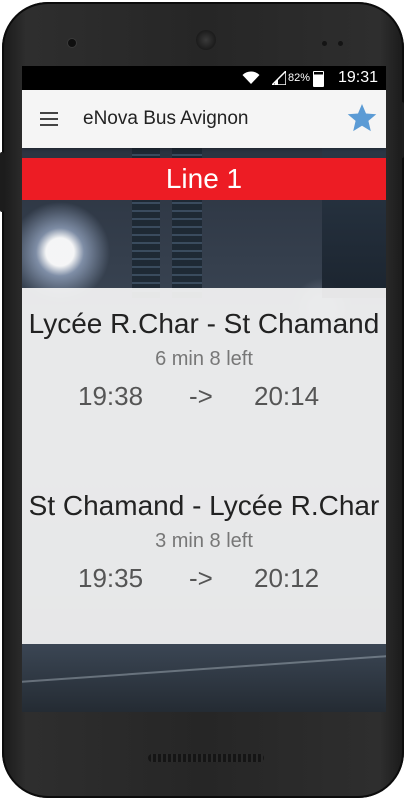 The image size is (408, 800). Describe the element at coordinates (206, 758) in the screenshot. I see `bottom-speaker` at that location.